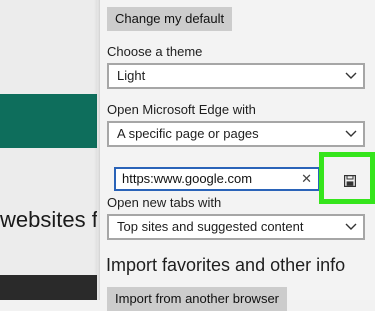 This screenshot has height=311, width=375. Describe the element at coordinates (306, 179) in the screenshot. I see `close-icon: ✕` at that location.